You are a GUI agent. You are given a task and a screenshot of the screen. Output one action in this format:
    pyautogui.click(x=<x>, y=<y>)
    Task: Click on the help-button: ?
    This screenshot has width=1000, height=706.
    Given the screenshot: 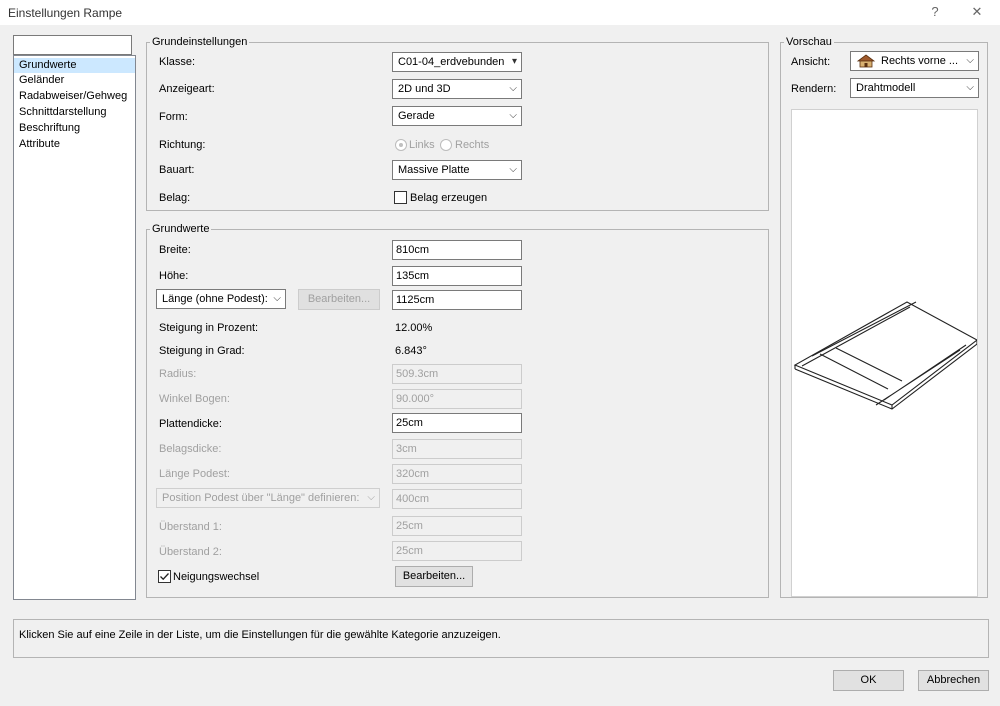 What is the action you would take?
    pyautogui.click(x=935, y=12)
    